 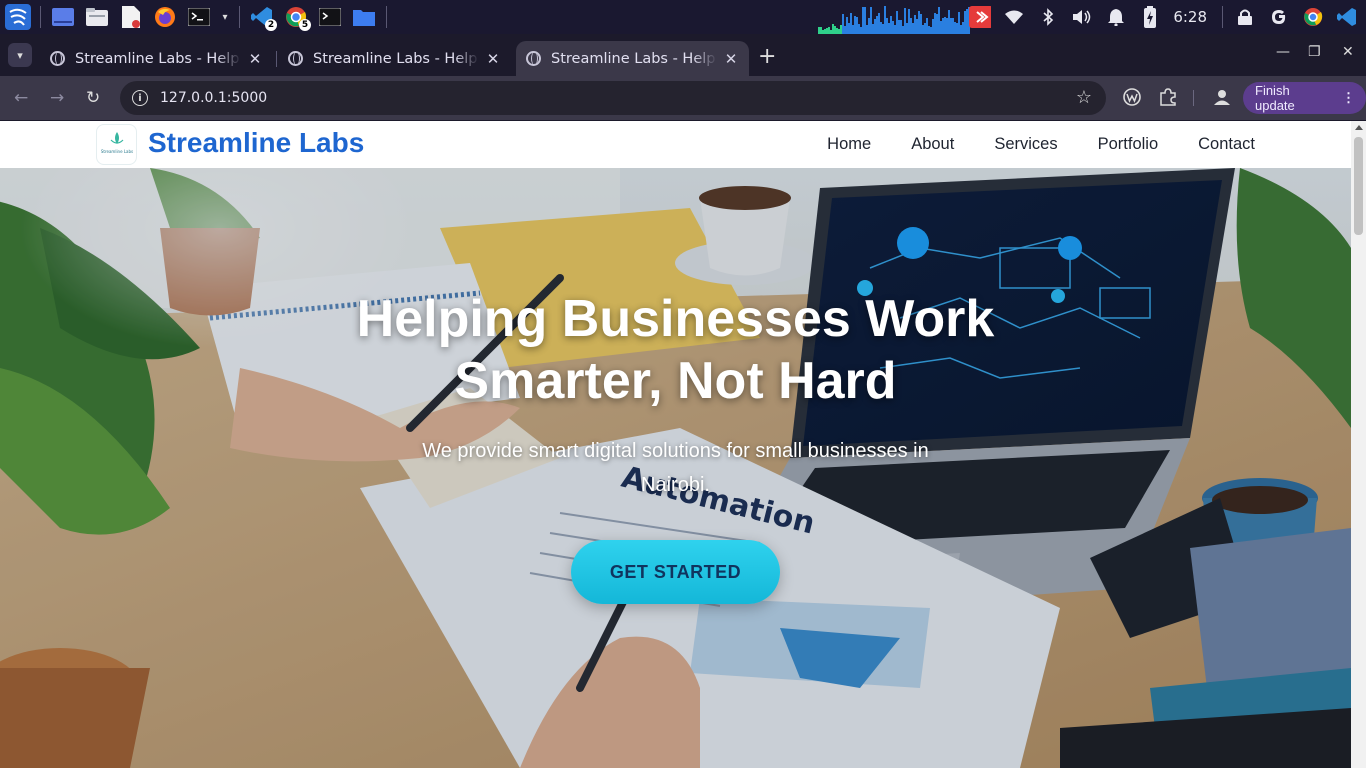 I want to click on bookmark-star-icon: ☆, so click(x=1084, y=97).